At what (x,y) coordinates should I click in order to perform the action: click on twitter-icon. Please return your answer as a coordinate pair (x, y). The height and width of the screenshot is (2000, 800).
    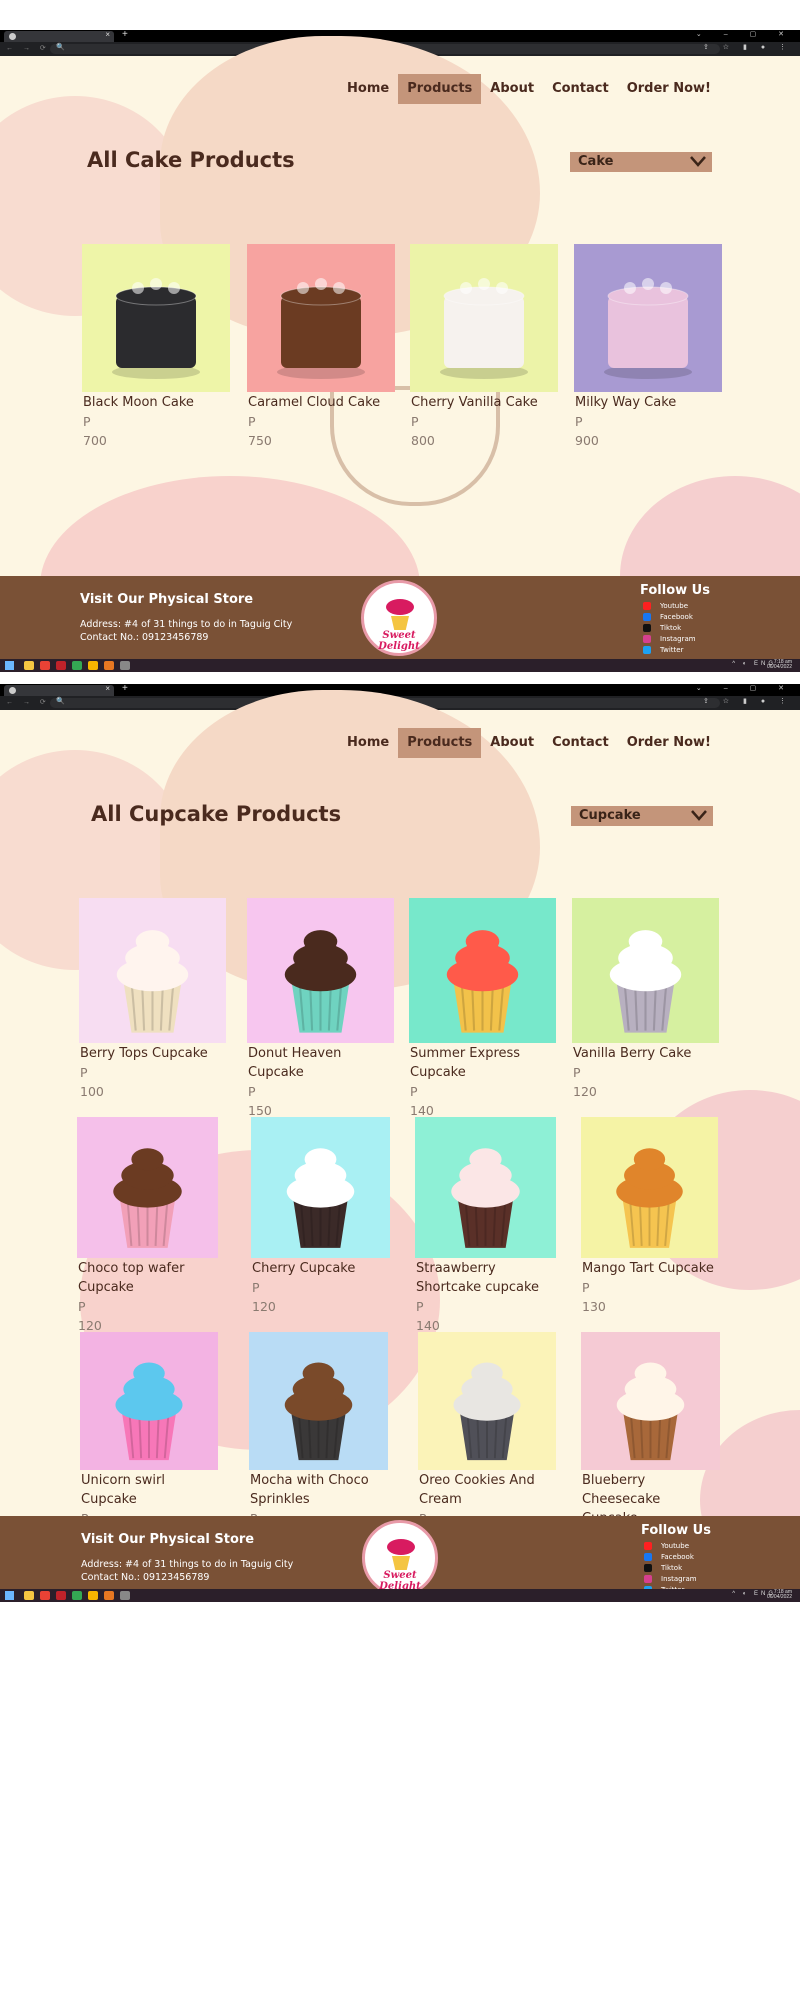
    Looking at the image, I should click on (647, 650).